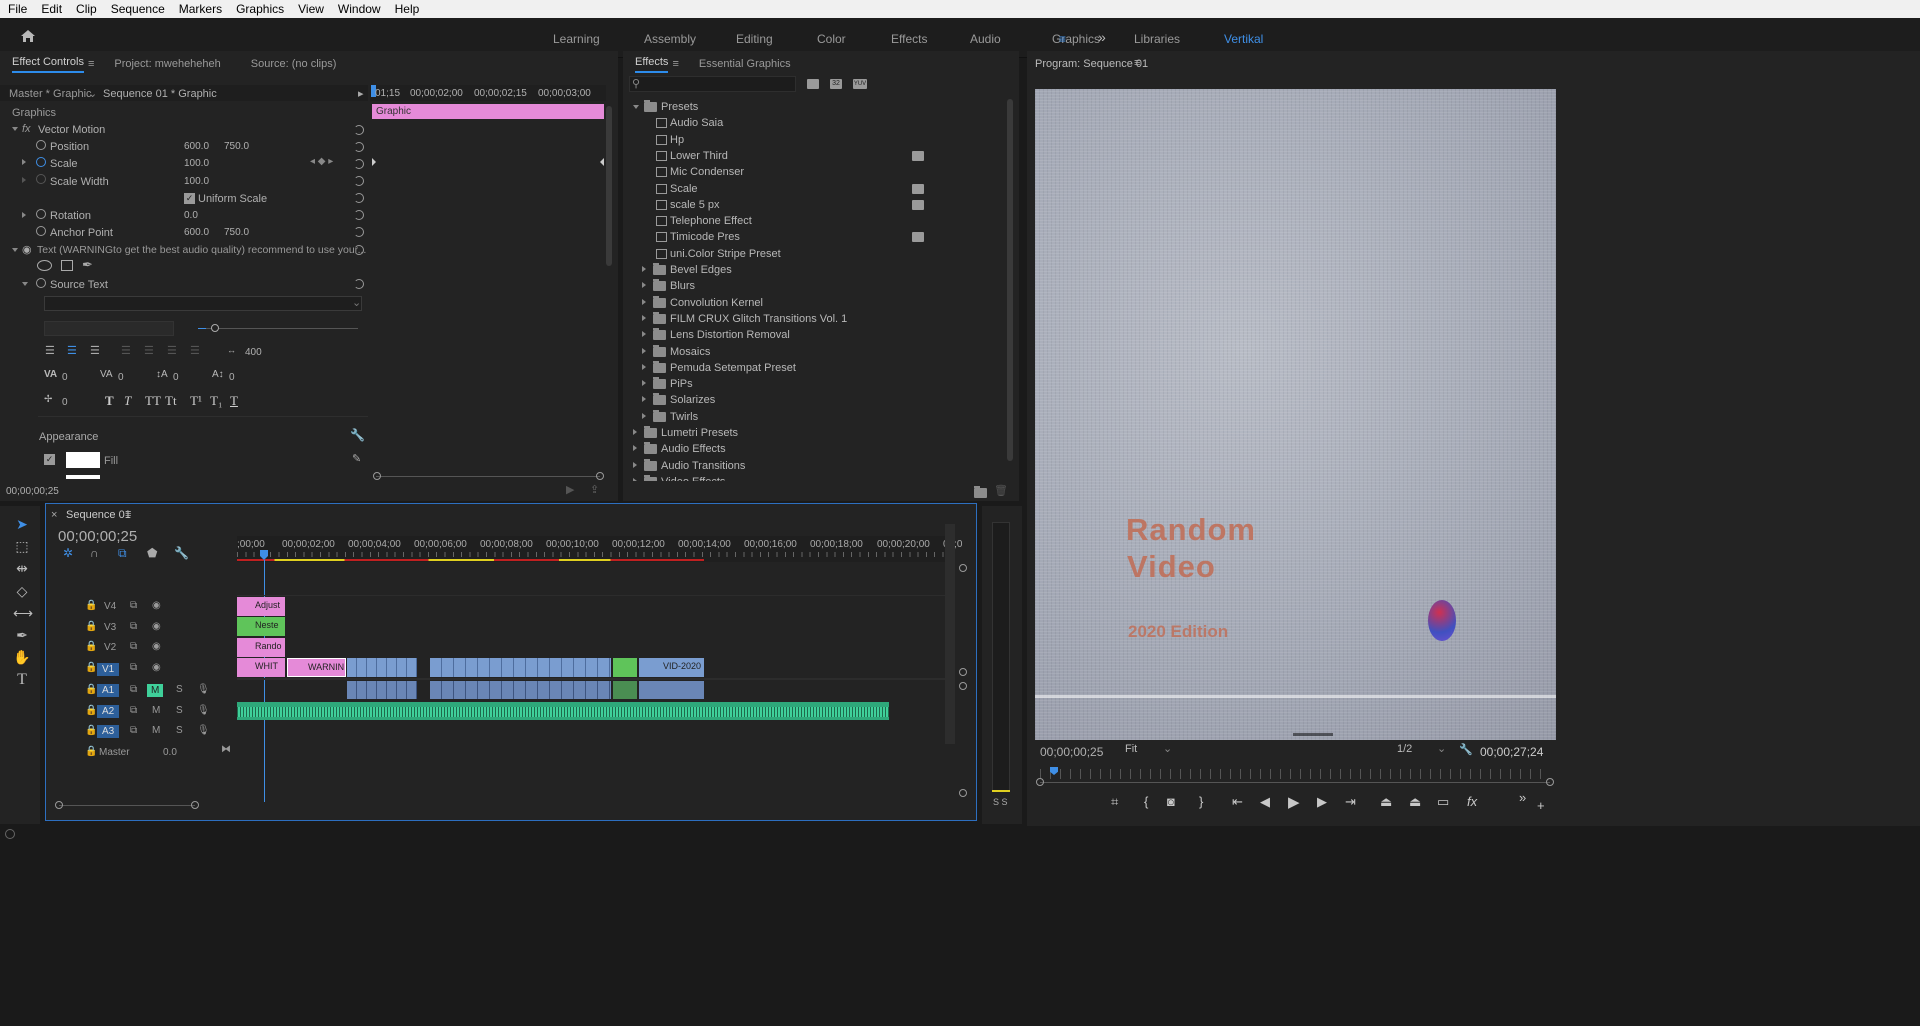 The height and width of the screenshot is (1026, 1920). Describe the element at coordinates (121, 377) in the screenshot. I see `kerning-auto-value: 0` at that location.